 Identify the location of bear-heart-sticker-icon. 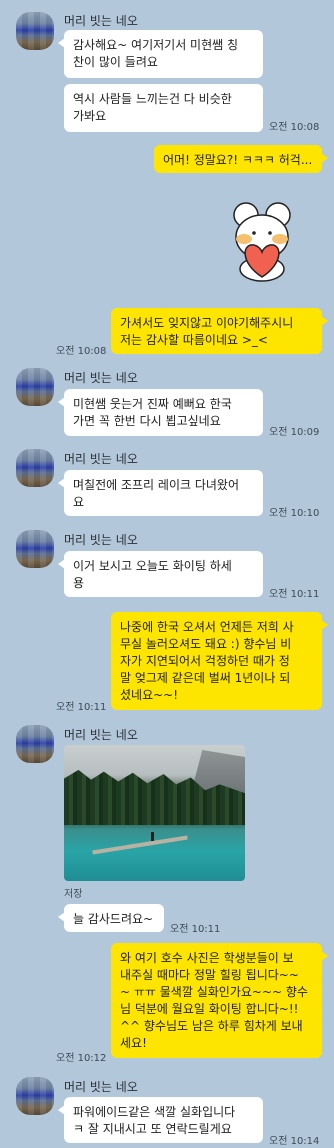
(262, 241).